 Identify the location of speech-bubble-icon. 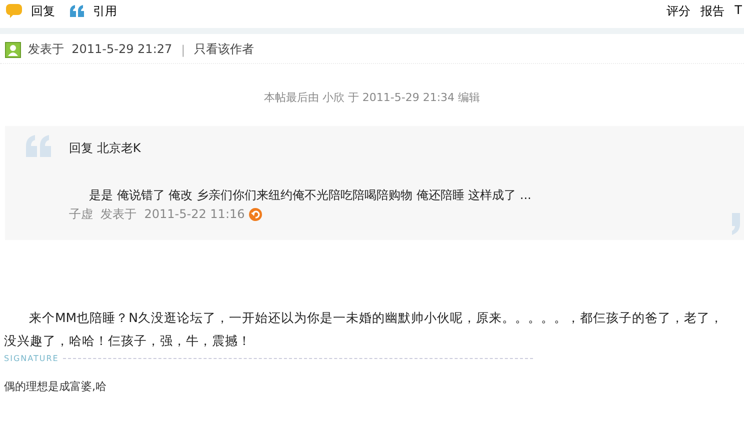
(14, 11).